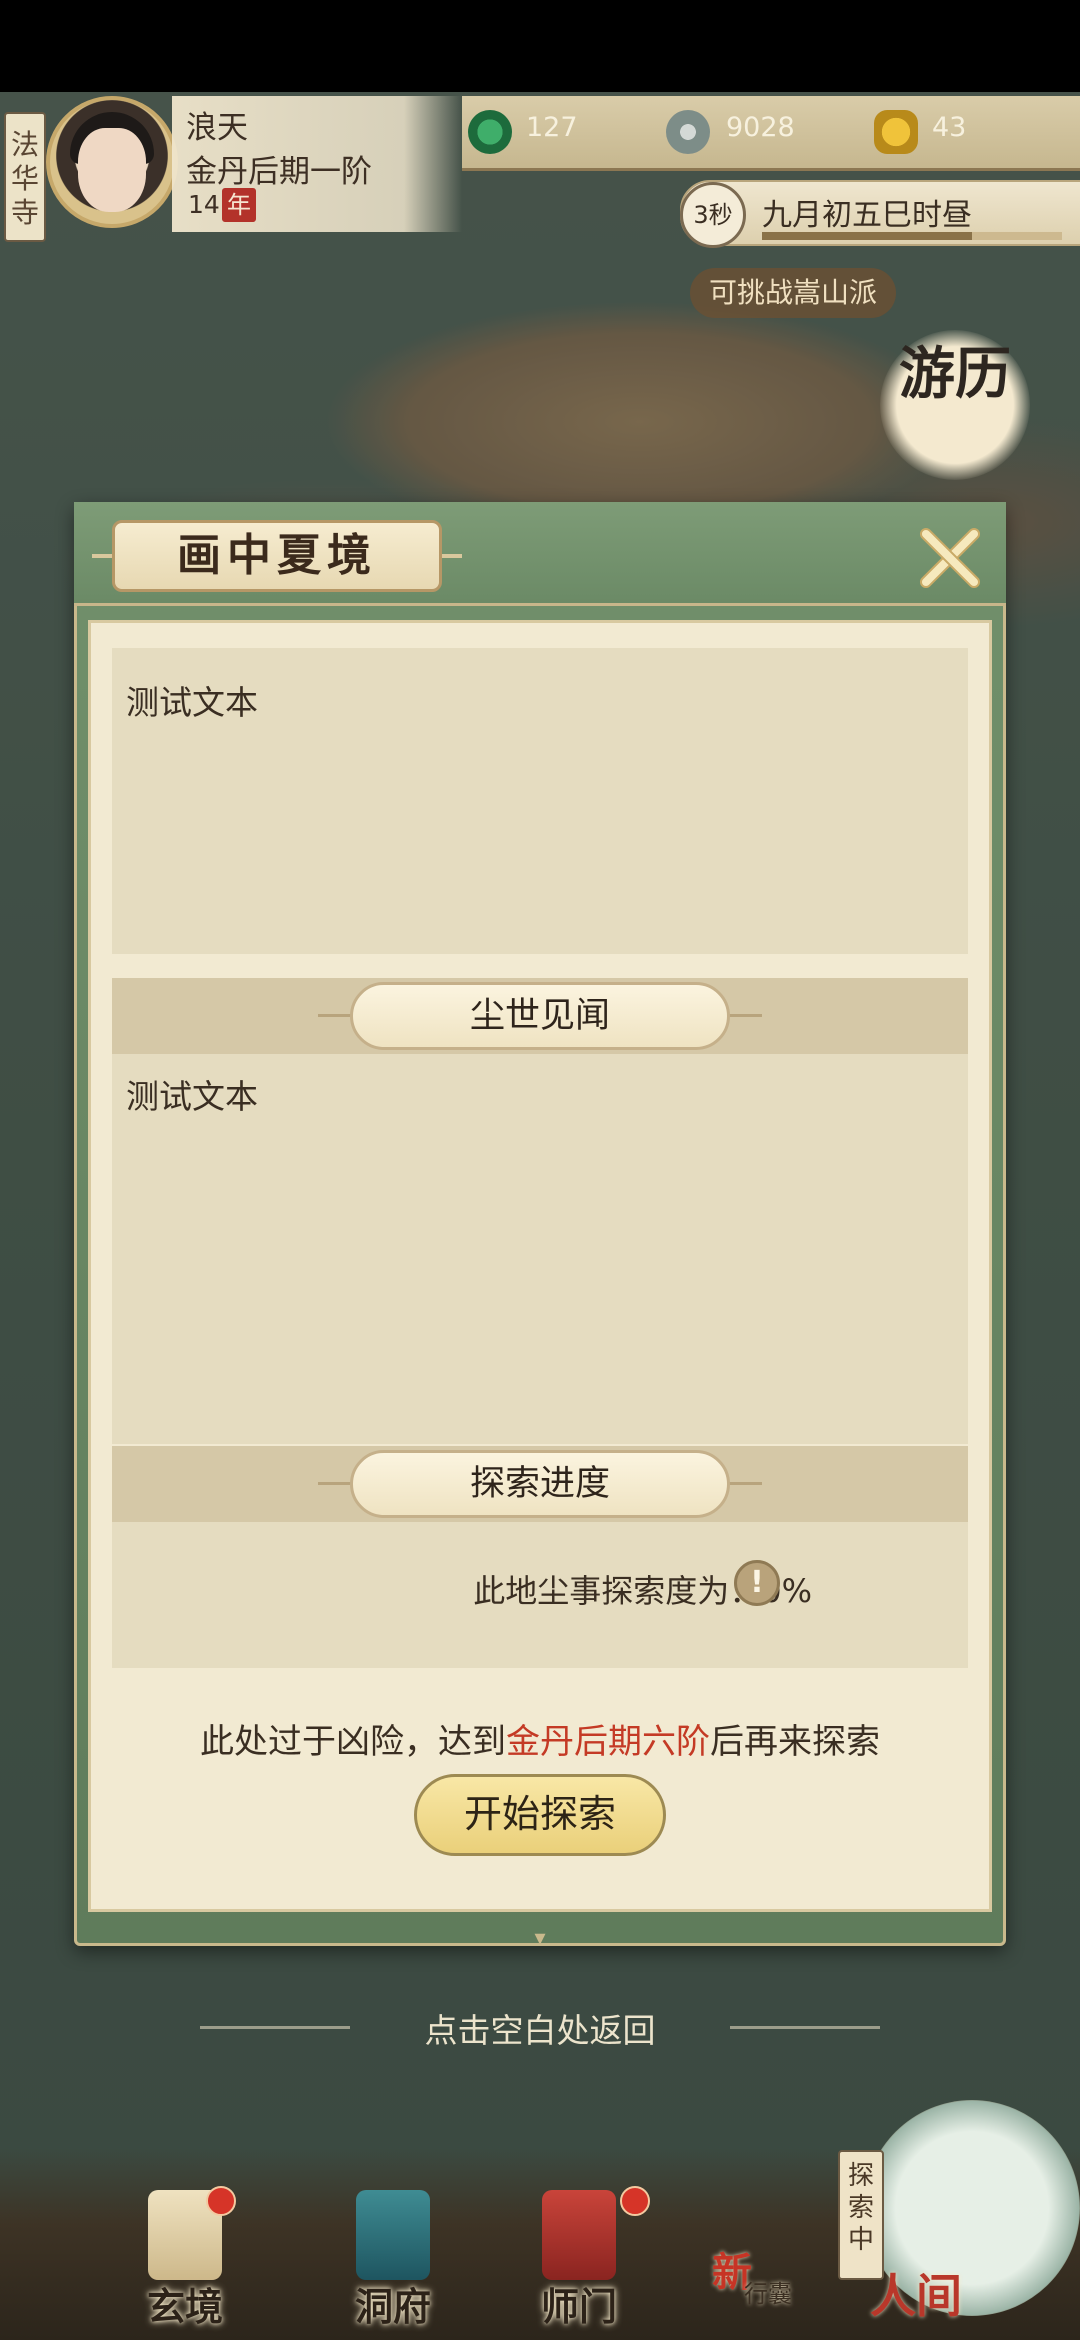 The width and height of the screenshot is (1080, 2340). Describe the element at coordinates (768, 2291) in the screenshot. I see `nav-item-bag: 行囊` at that location.